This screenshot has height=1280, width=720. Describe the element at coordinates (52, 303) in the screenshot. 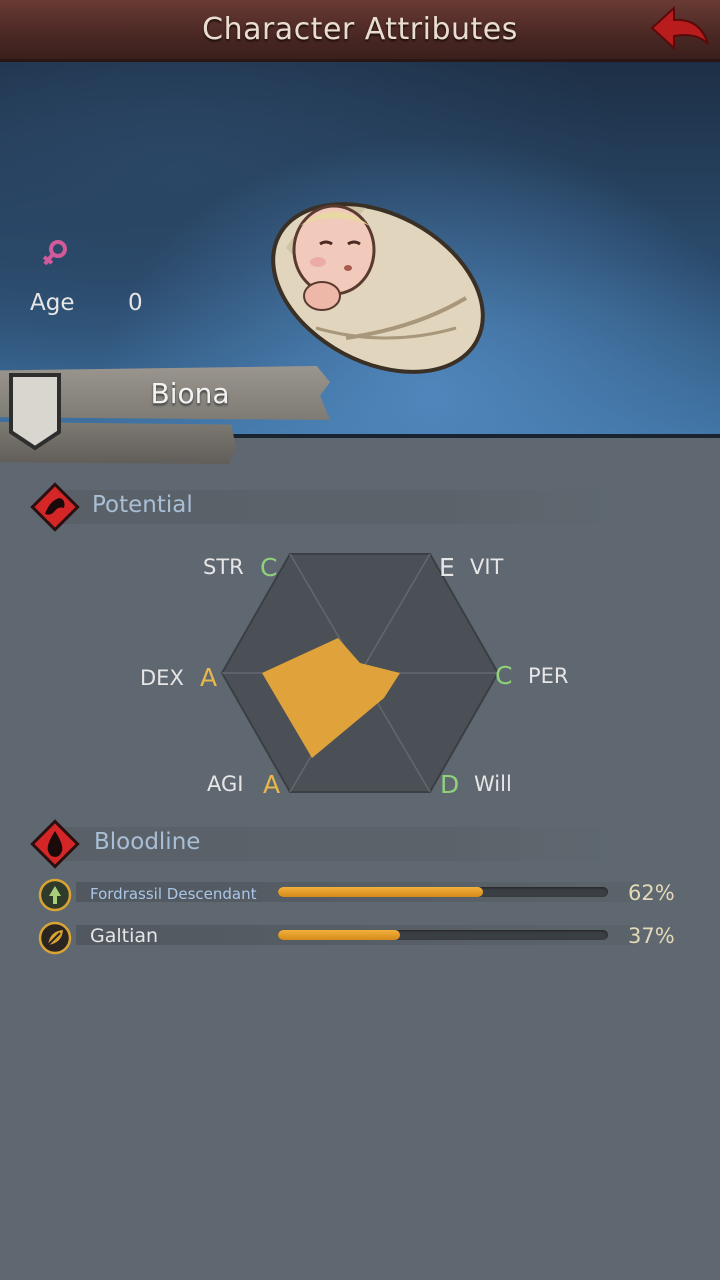

I see `age-label: Age` at that location.